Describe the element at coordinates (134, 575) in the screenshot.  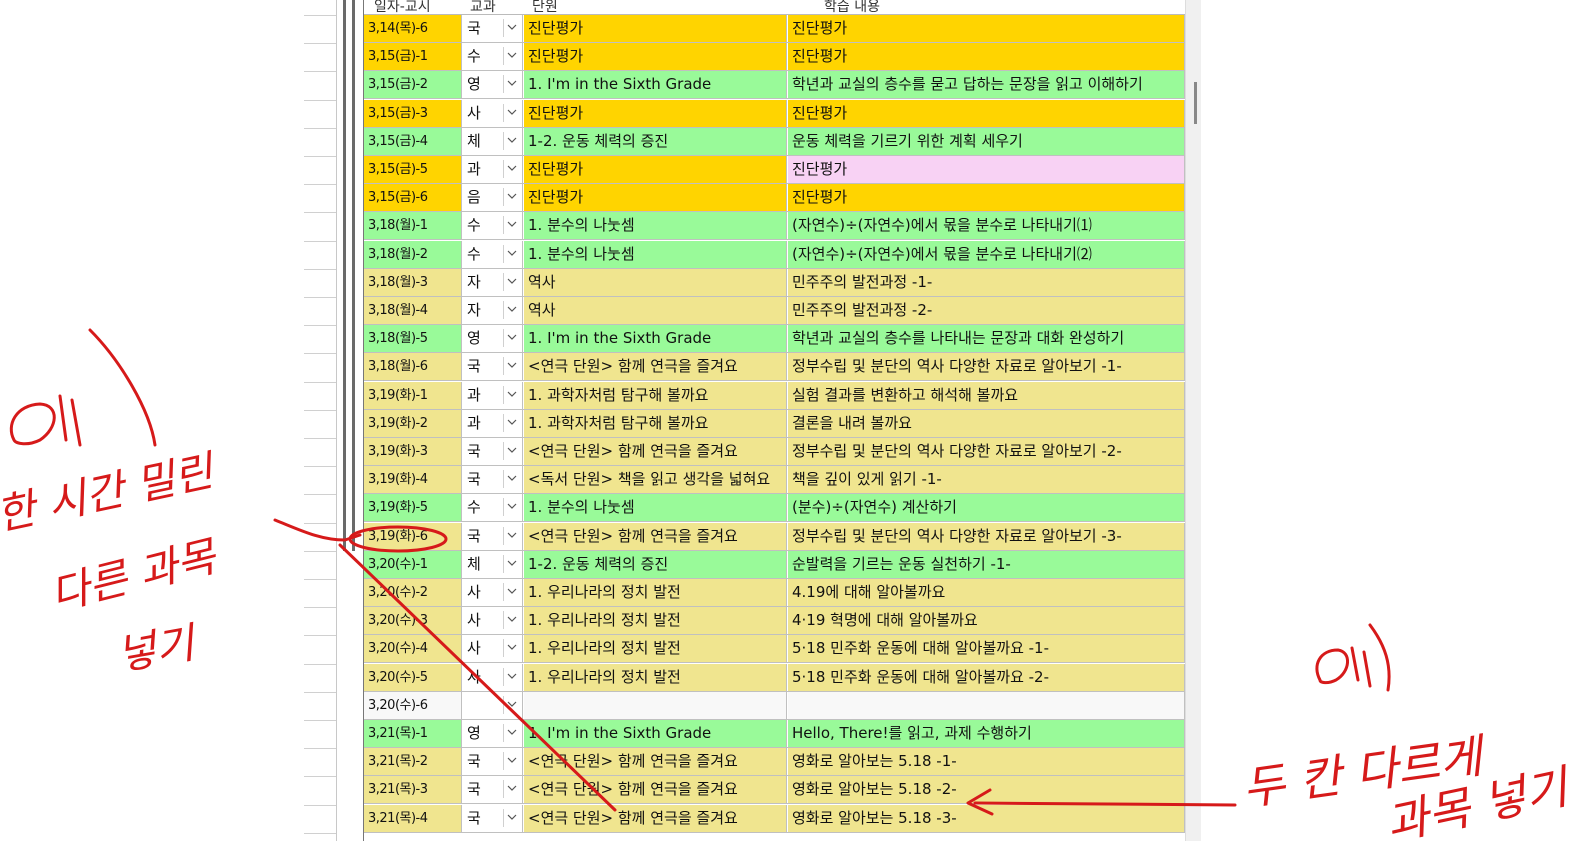
I see `left-note-line2: 다른 과목` at that location.